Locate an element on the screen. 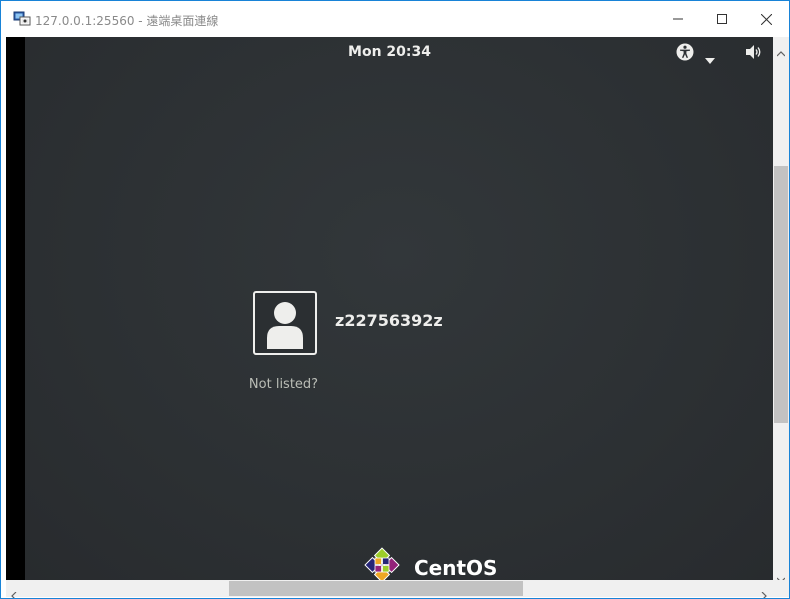  close-icon is located at coordinates (766, 19).